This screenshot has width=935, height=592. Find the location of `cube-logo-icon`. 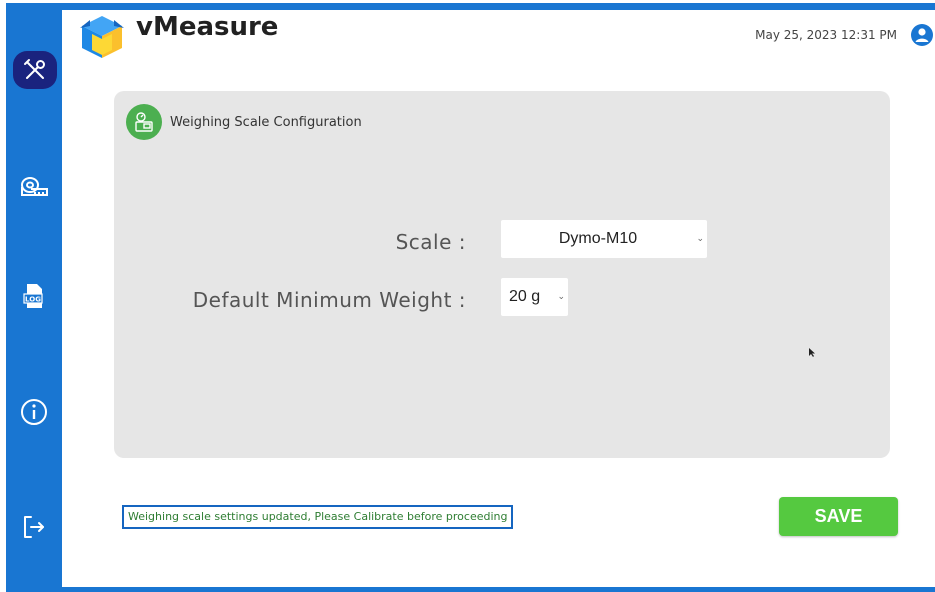

cube-logo-icon is located at coordinates (102, 37).